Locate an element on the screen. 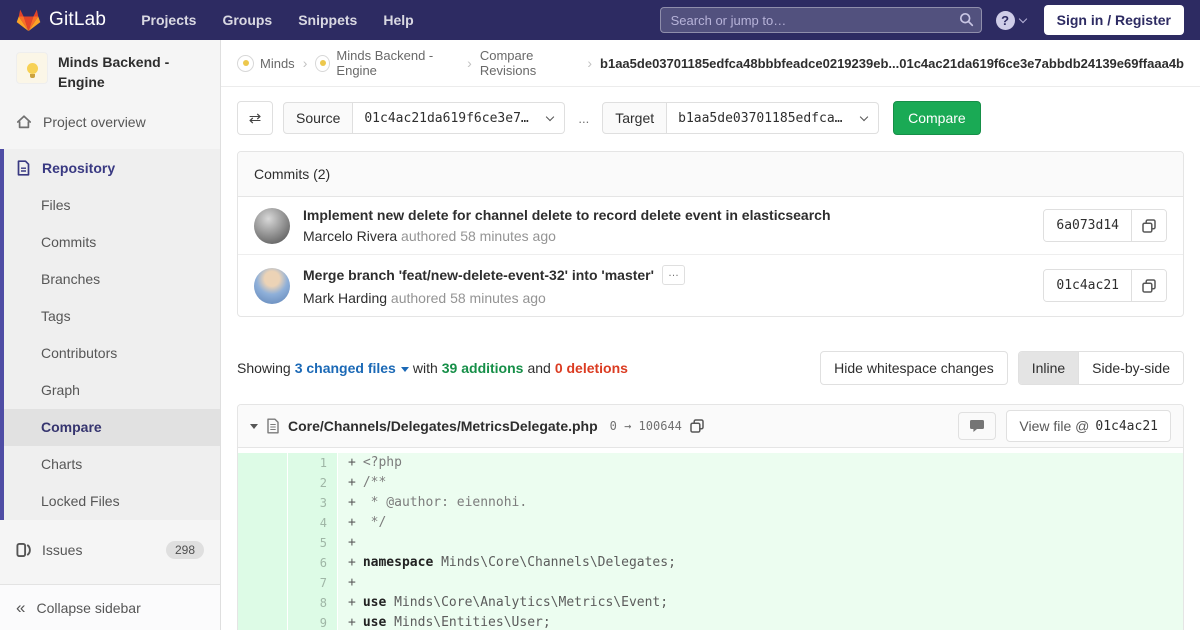 The height and width of the screenshot is (630, 1200). sidebar-item-repository: Repository is located at coordinates (112, 168).